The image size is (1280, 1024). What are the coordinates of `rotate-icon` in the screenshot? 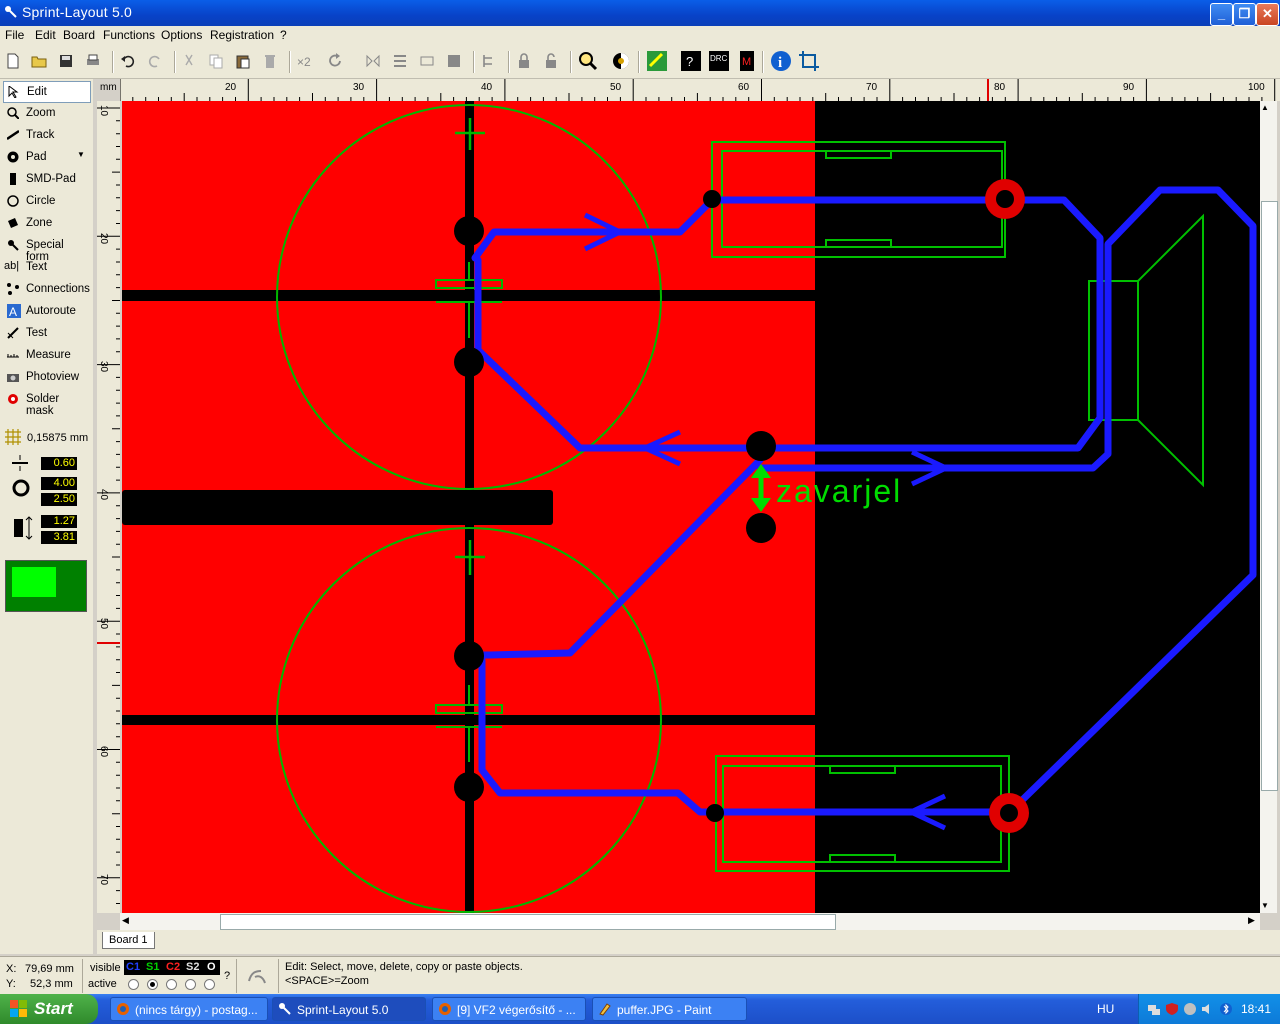 It's located at (335, 61).